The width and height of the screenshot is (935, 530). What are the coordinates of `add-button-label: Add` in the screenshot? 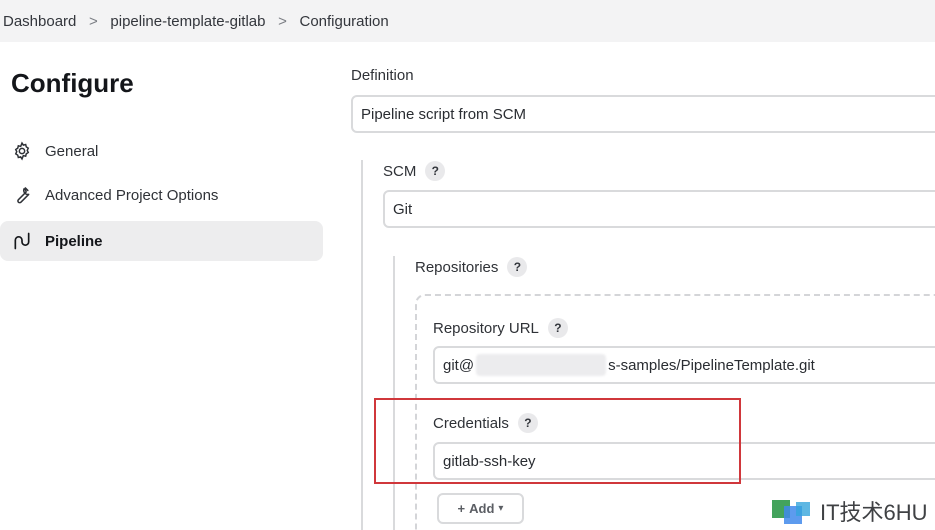 It's located at (482, 508).